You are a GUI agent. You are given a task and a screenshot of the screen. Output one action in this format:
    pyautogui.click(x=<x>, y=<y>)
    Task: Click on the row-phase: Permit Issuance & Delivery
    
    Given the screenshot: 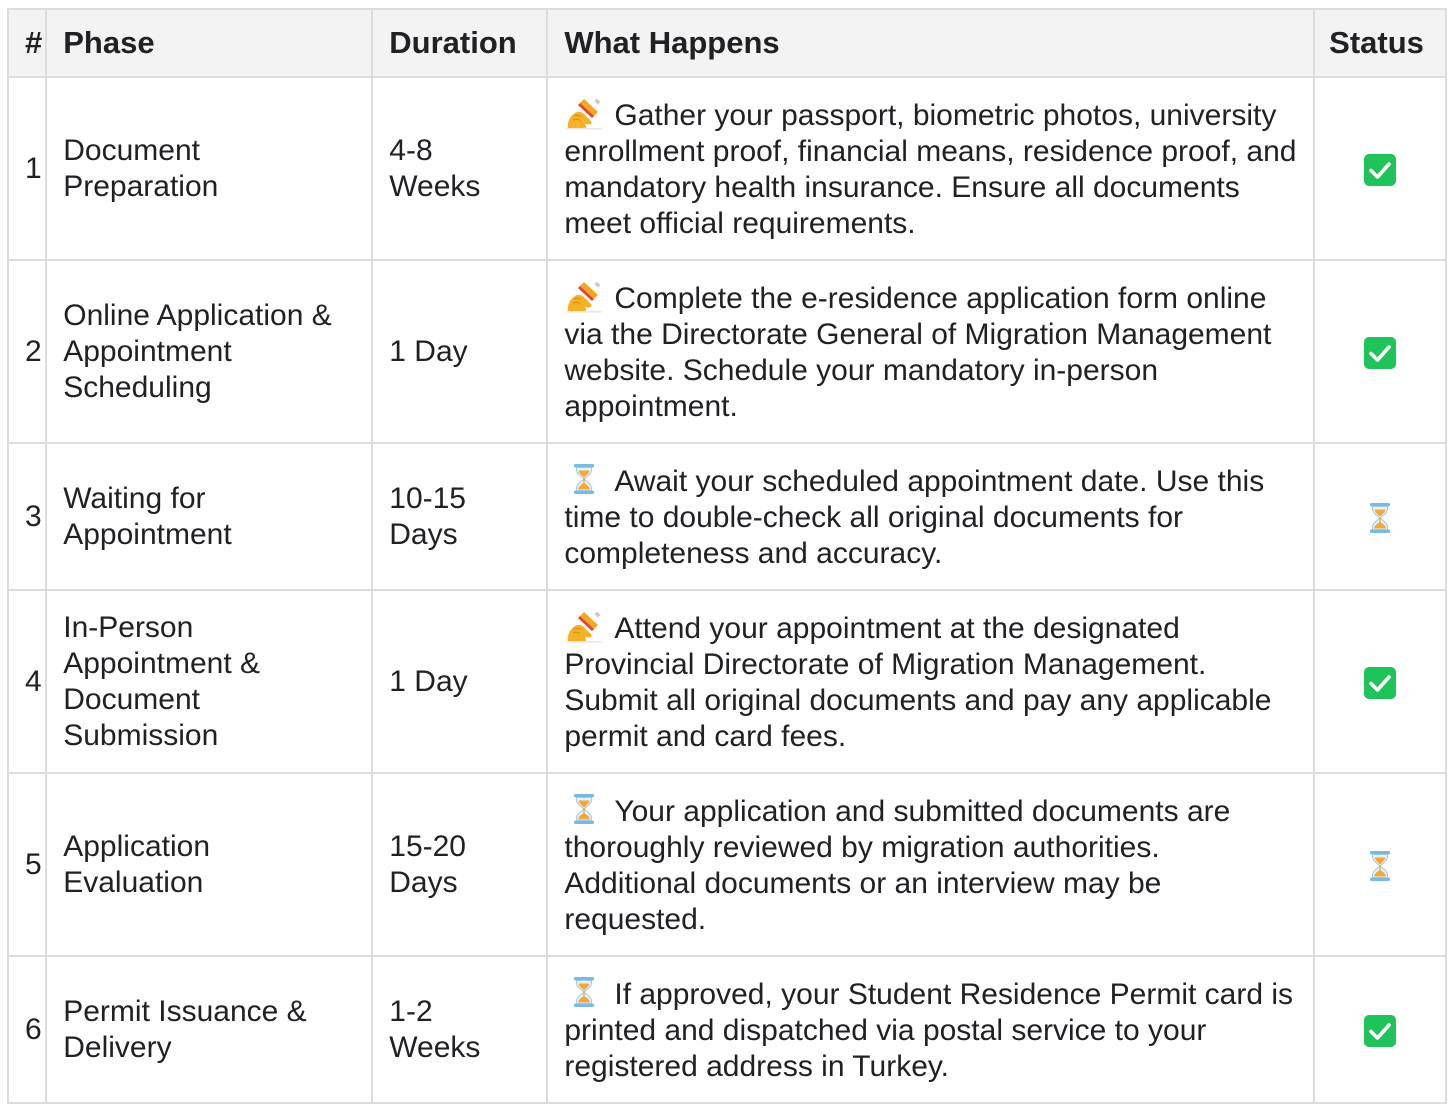 What is the action you would take?
    pyautogui.click(x=209, y=1029)
    